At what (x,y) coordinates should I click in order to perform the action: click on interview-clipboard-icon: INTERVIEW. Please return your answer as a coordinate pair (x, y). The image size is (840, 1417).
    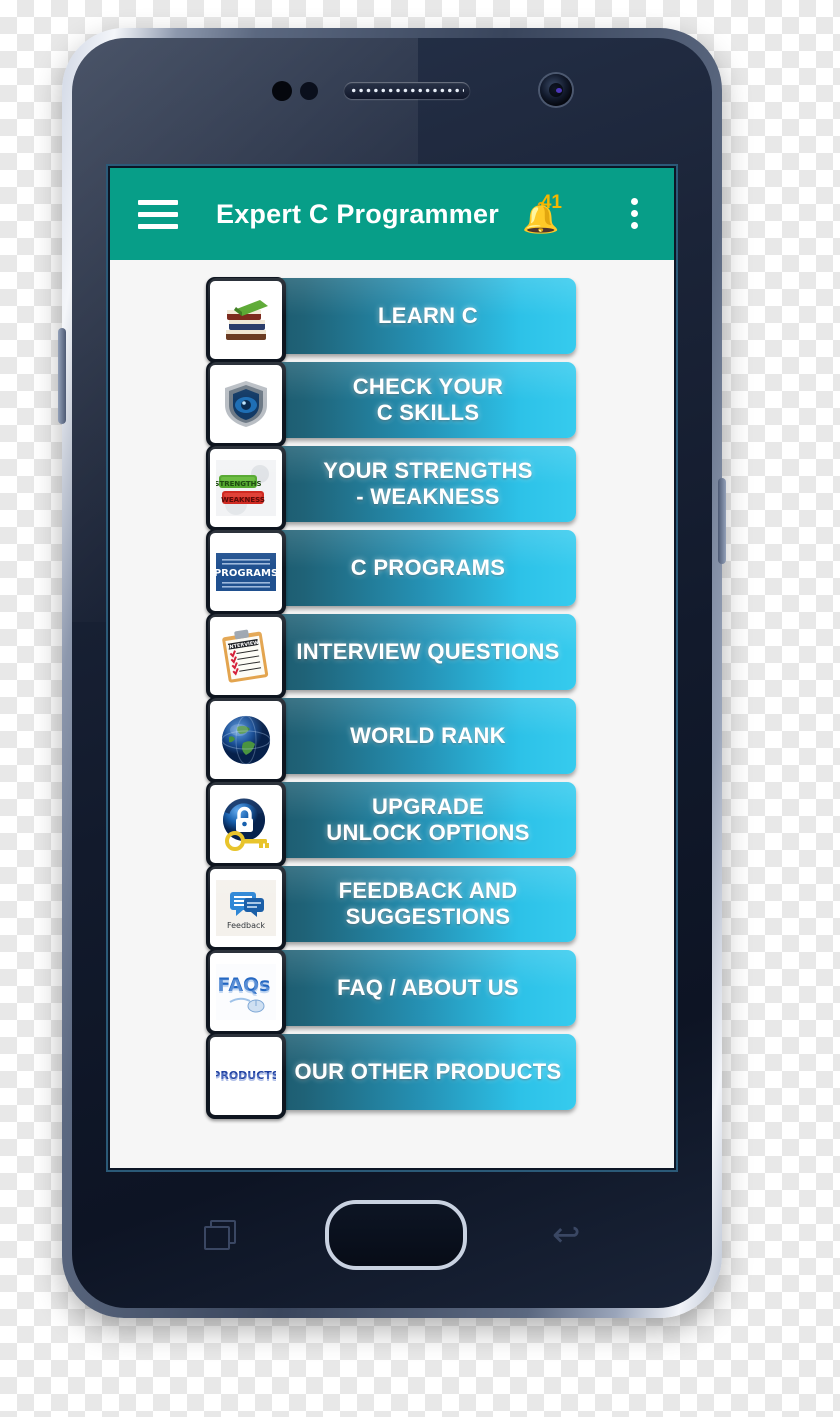
    Looking at the image, I should click on (246, 656).